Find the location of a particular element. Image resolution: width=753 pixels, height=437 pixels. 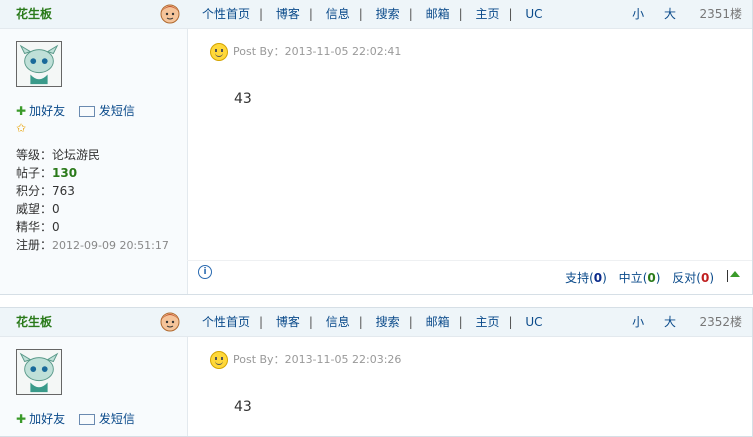

vote-bar: 支持(0) 中立(0) 反对(0) is located at coordinates (635, 277).